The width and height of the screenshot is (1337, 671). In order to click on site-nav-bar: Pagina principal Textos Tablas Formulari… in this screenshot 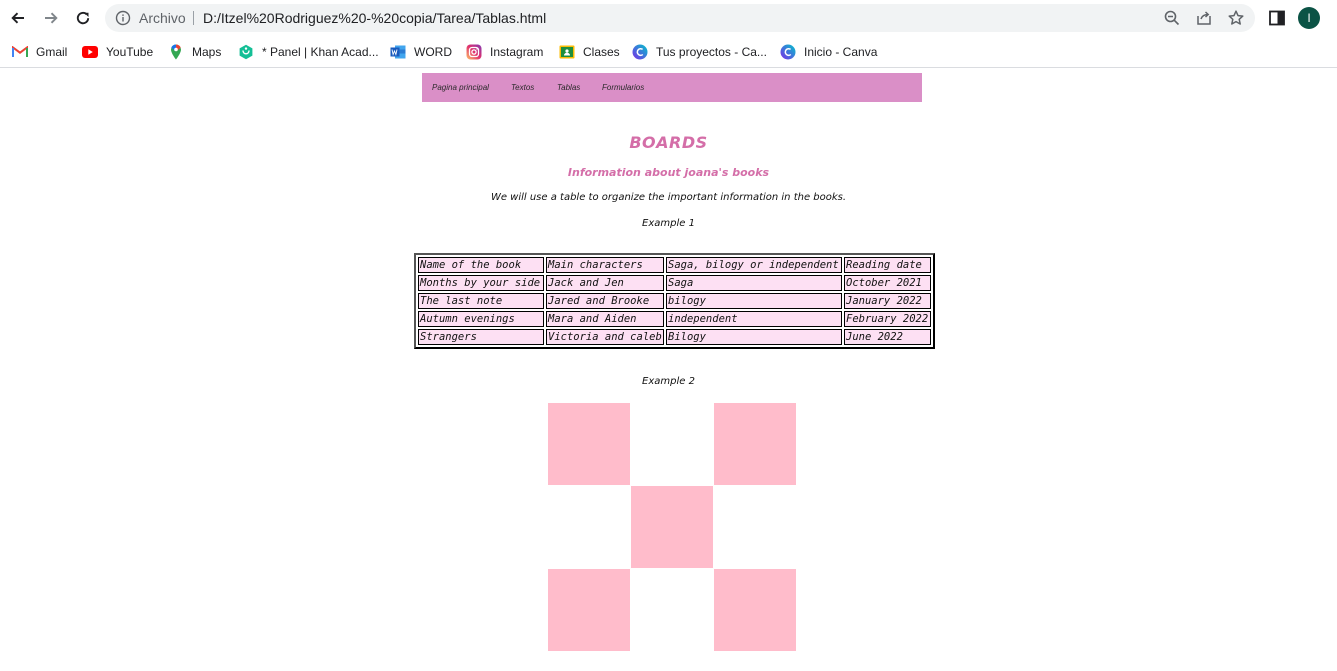, I will do `click(672, 87)`.